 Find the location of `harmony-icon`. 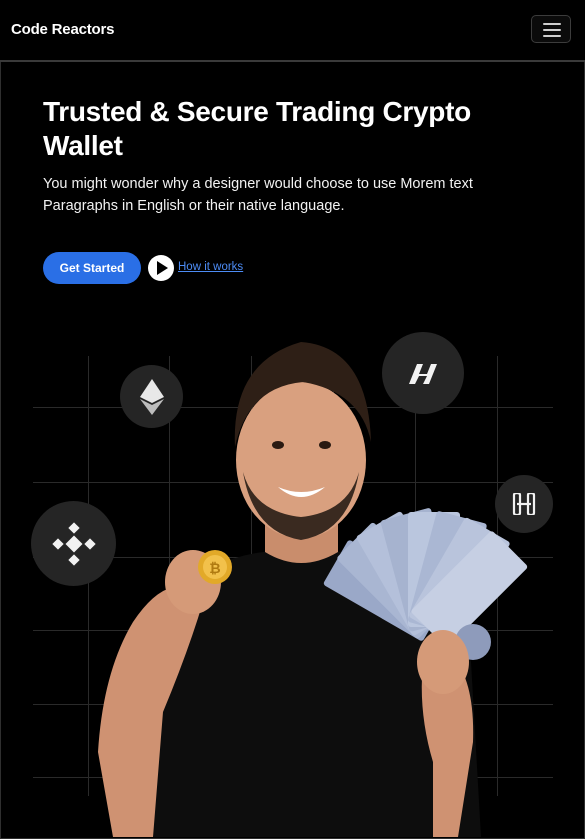

harmony-icon is located at coordinates (423, 374).